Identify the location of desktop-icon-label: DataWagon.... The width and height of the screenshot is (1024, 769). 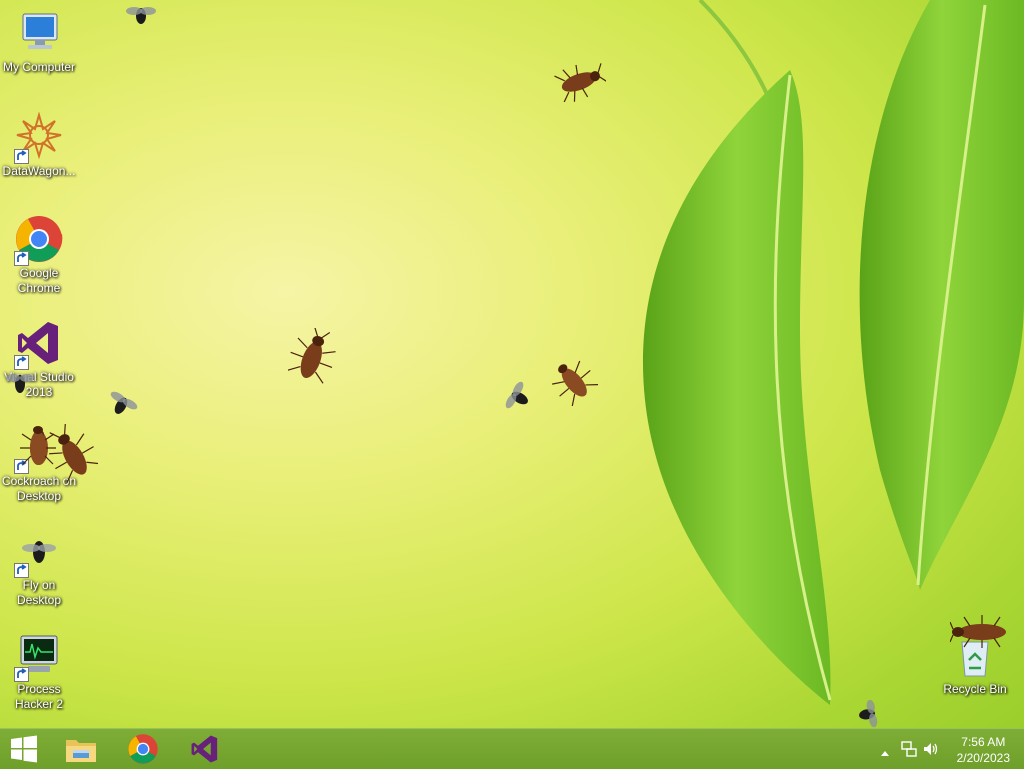
(39, 171).